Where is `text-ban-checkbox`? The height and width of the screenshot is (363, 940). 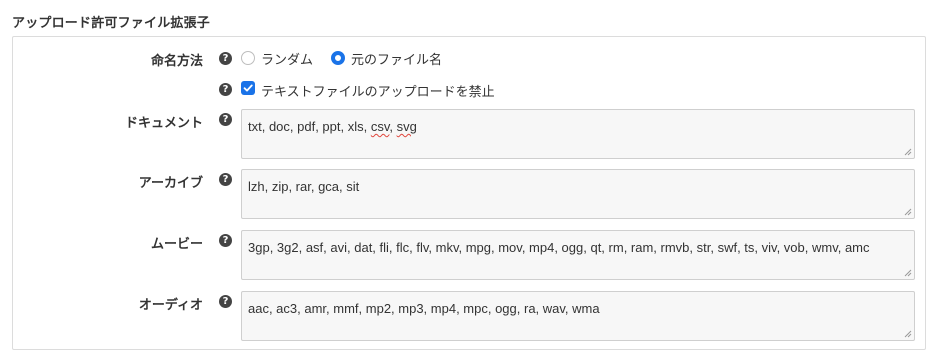 text-ban-checkbox is located at coordinates (248, 88).